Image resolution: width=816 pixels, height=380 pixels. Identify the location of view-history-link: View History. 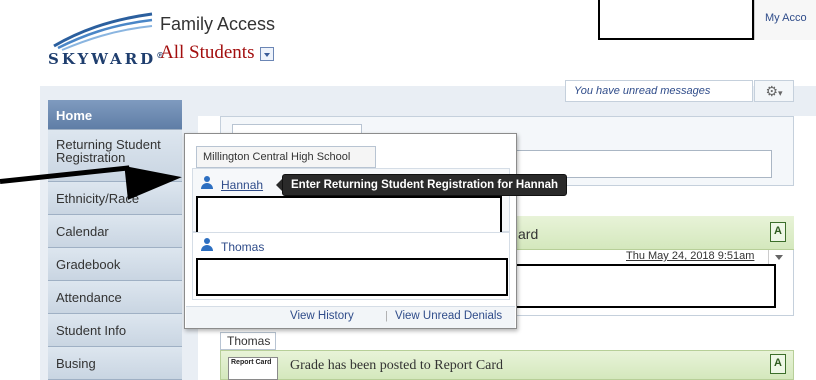
(322, 316).